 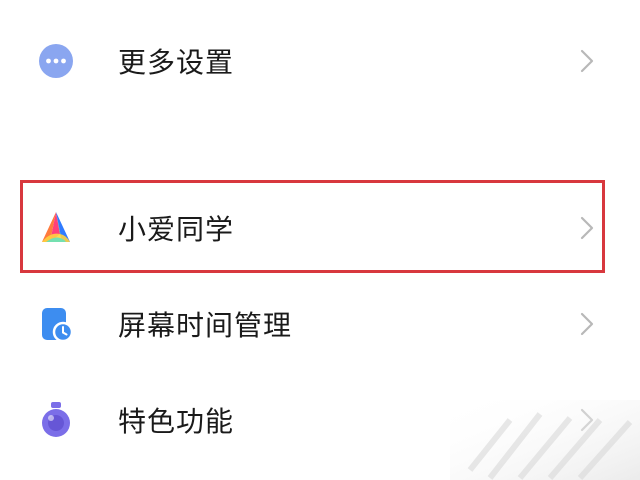 What do you see at coordinates (176, 421) in the screenshot?
I see `settings-item-label: 特色功能` at bounding box center [176, 421].